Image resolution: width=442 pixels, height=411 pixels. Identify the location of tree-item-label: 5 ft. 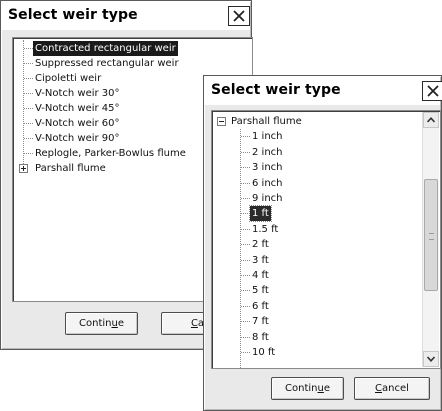
(260, 291).